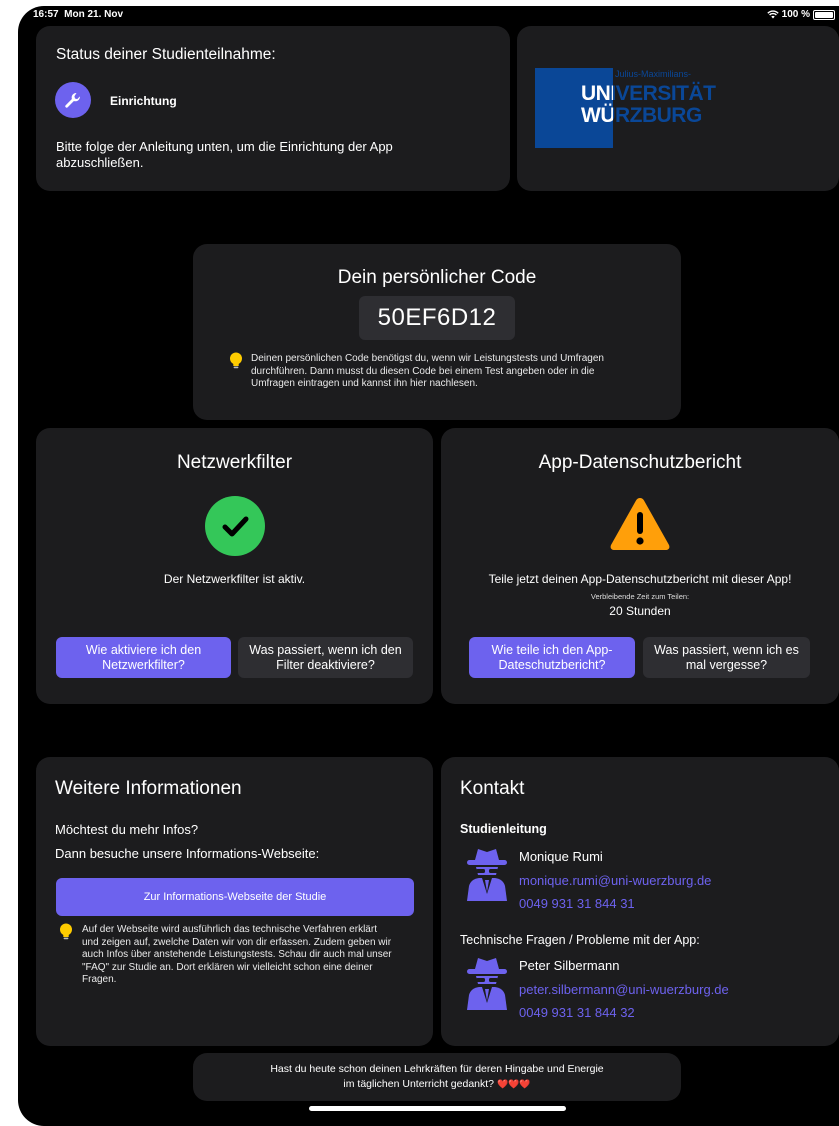 This screenshot has width=839, height=1126. Describe the element at coordinates (561, 856) in the screenshot. I see `contact1-name: Monique Rumi` at that location.